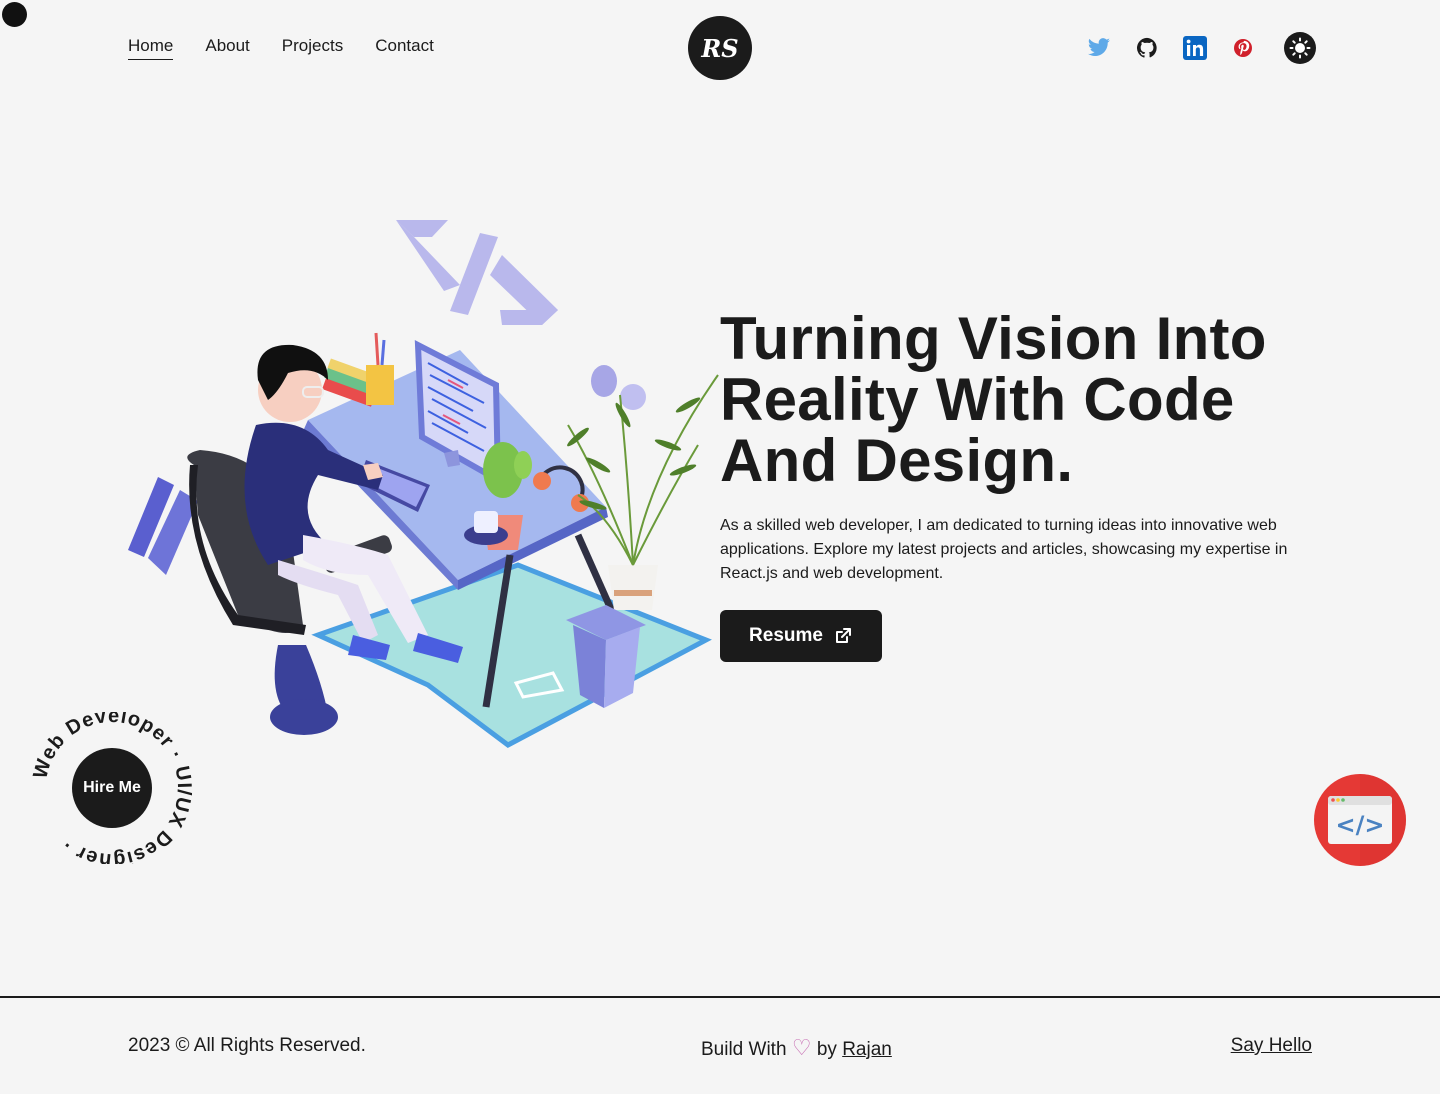 The height and width of the screenshot is (1094, 1440). I want to click on theme-toggle-button, so click(1300, 48).